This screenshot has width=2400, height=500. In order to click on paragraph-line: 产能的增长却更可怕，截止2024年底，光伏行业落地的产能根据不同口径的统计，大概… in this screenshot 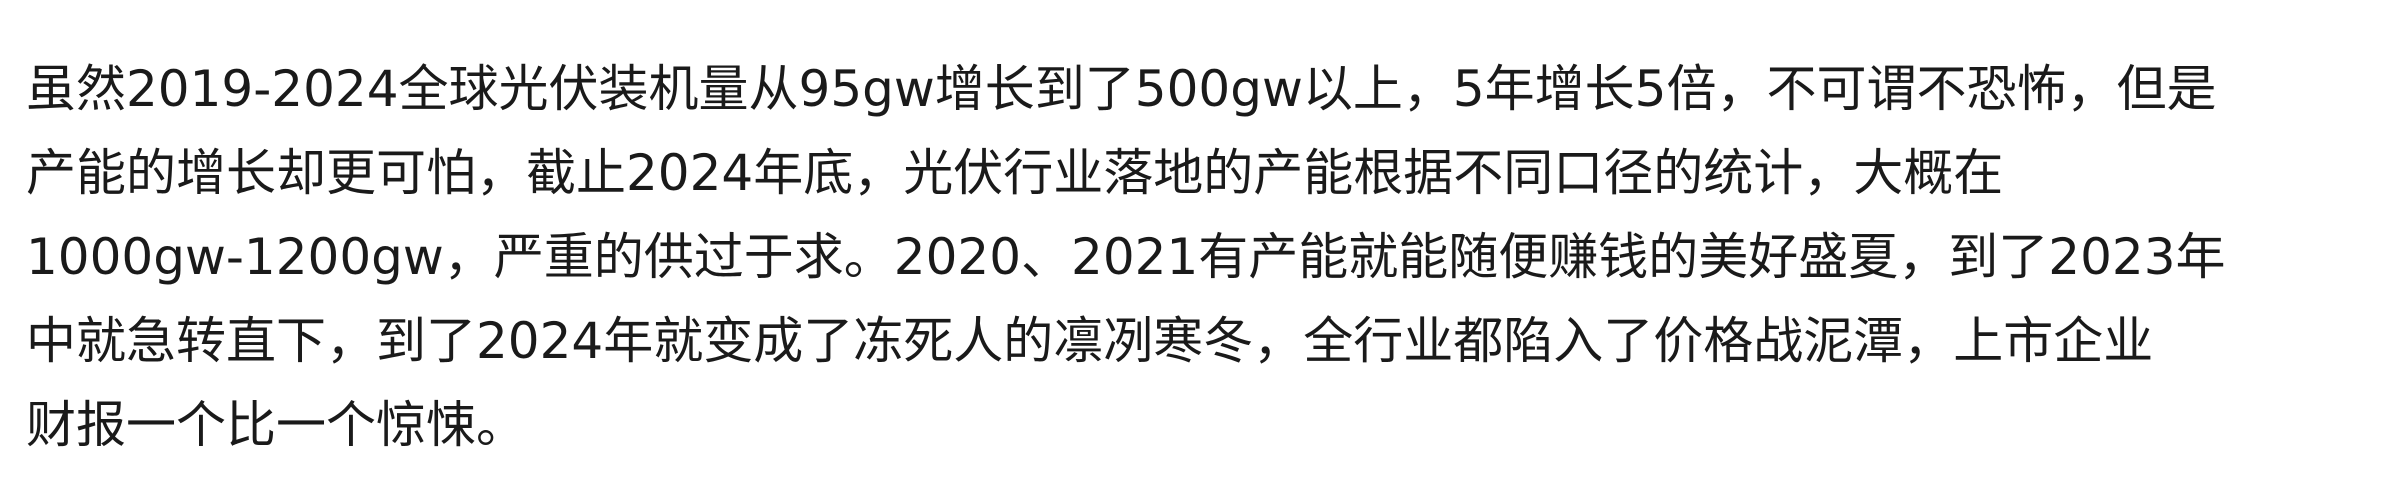, I will do `click(1015, 173)`.